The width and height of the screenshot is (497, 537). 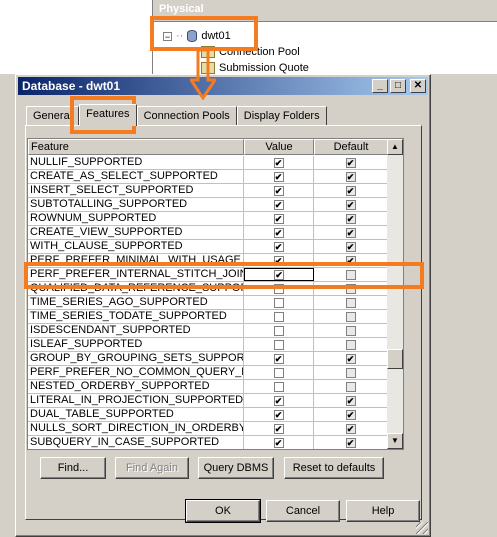 I want to click on scroll-thumb, so click(x=395, y=359).